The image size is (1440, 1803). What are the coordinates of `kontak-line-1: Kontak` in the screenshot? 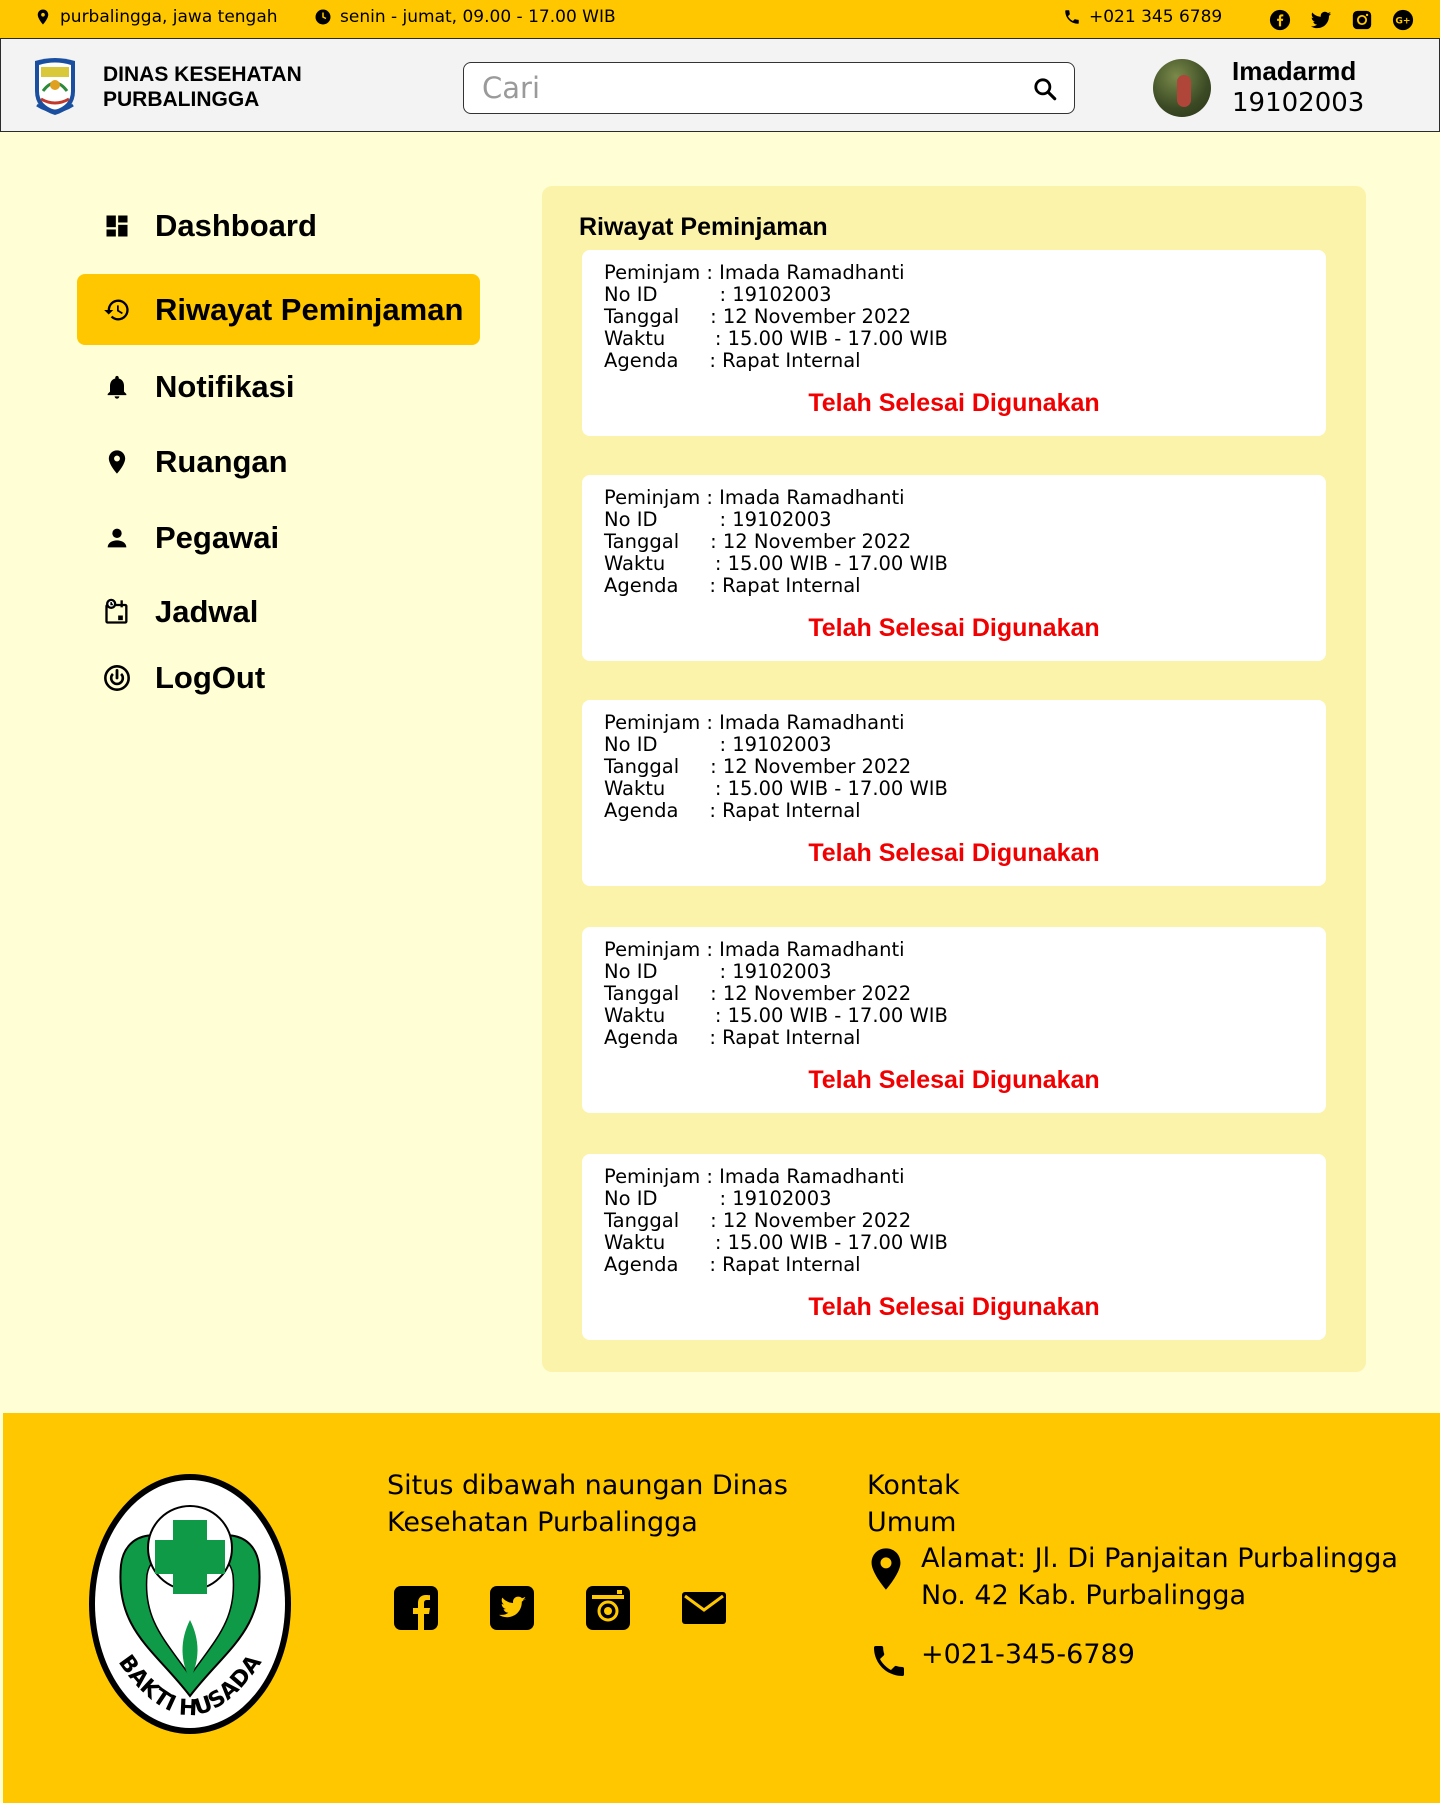 It's located at (913, 1485).